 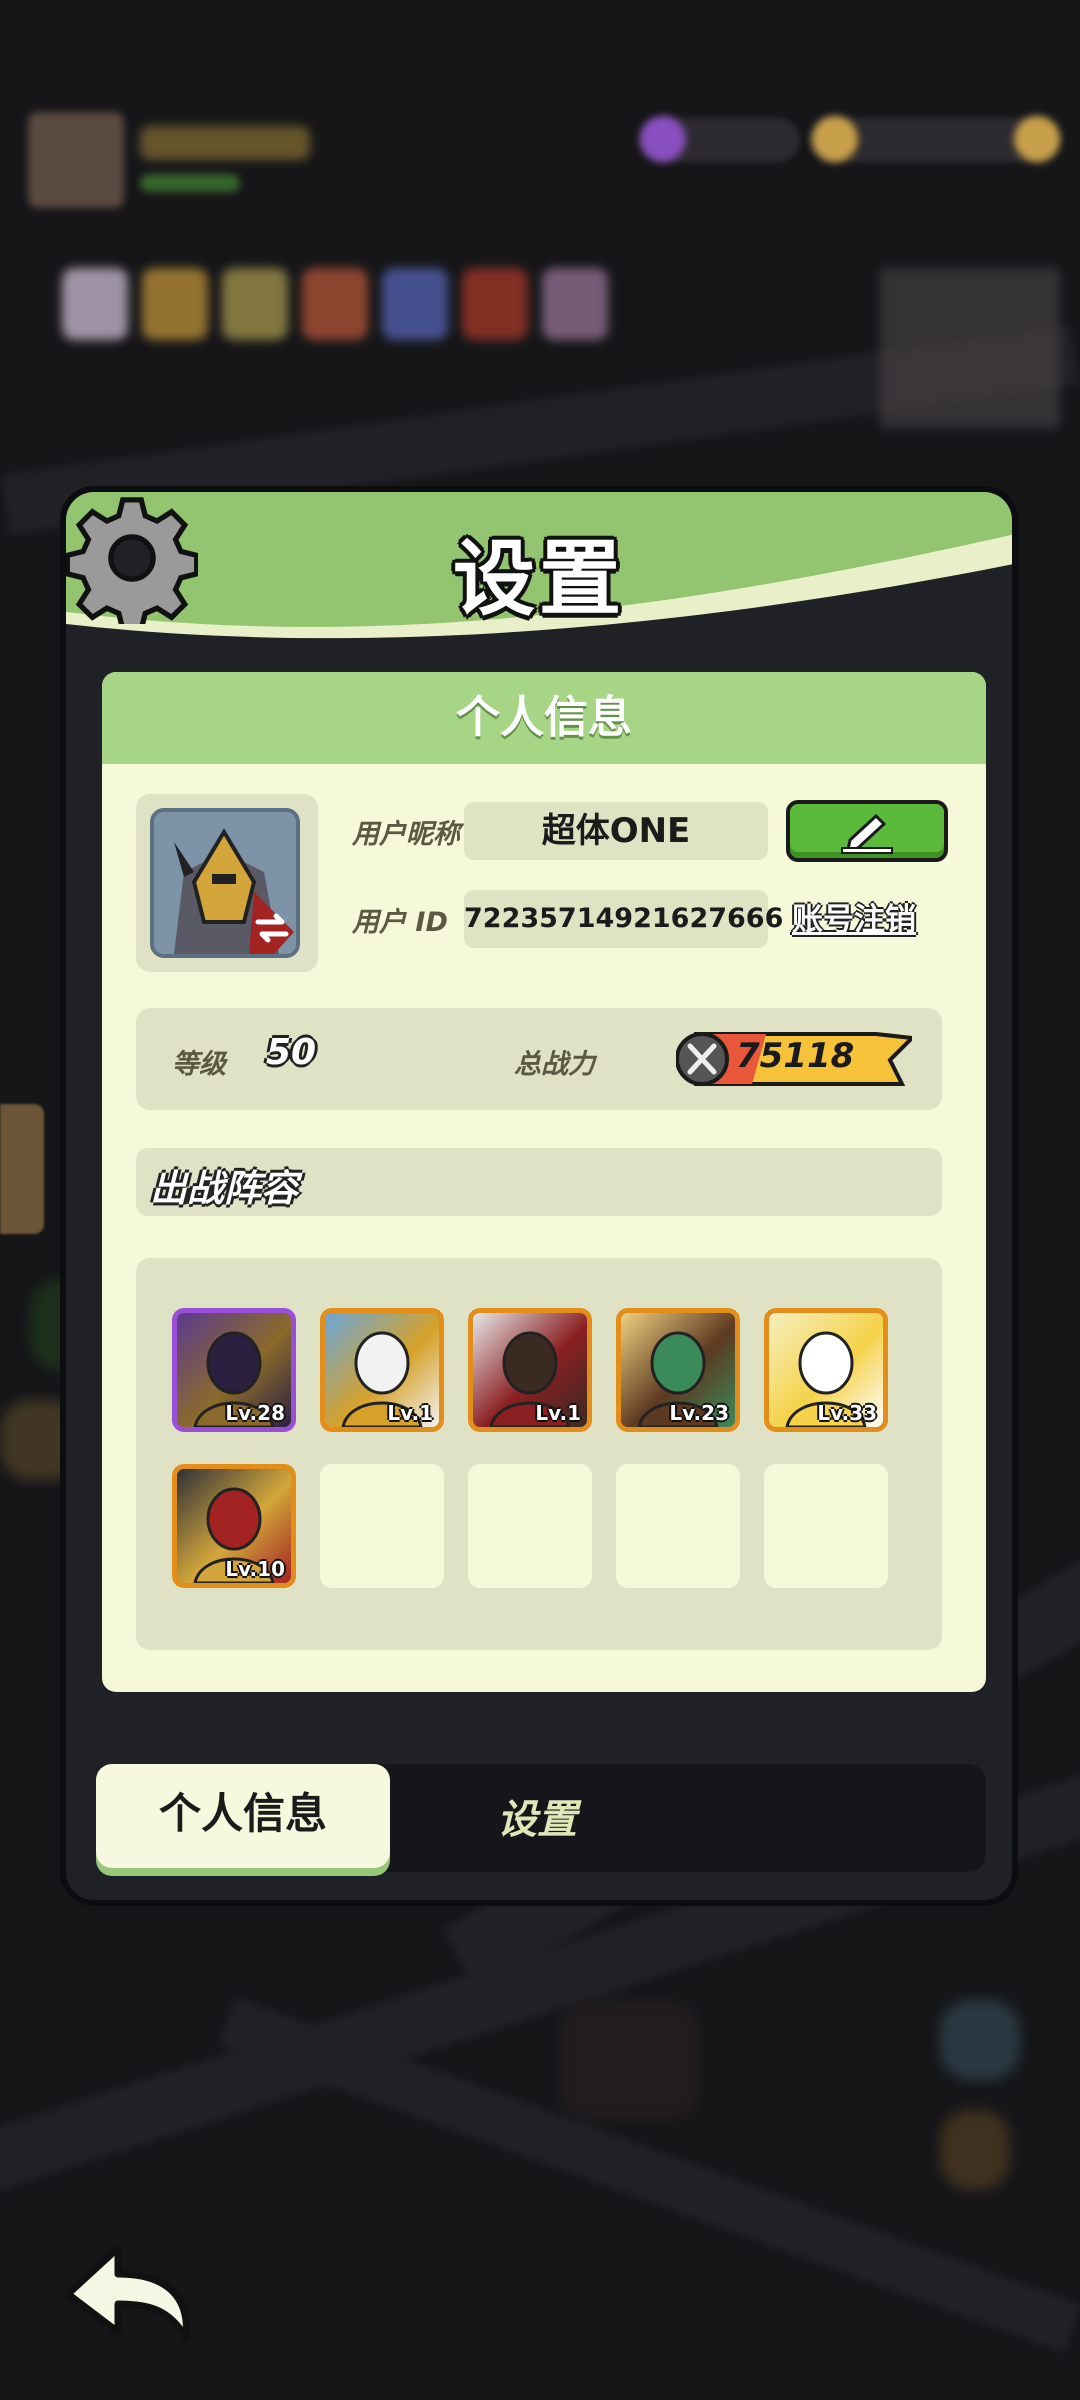 What do you see at coordinates (243, 1816) in the screenshot?
I see `tab-profile: 个人信息` at bounding box center [243, 1816].